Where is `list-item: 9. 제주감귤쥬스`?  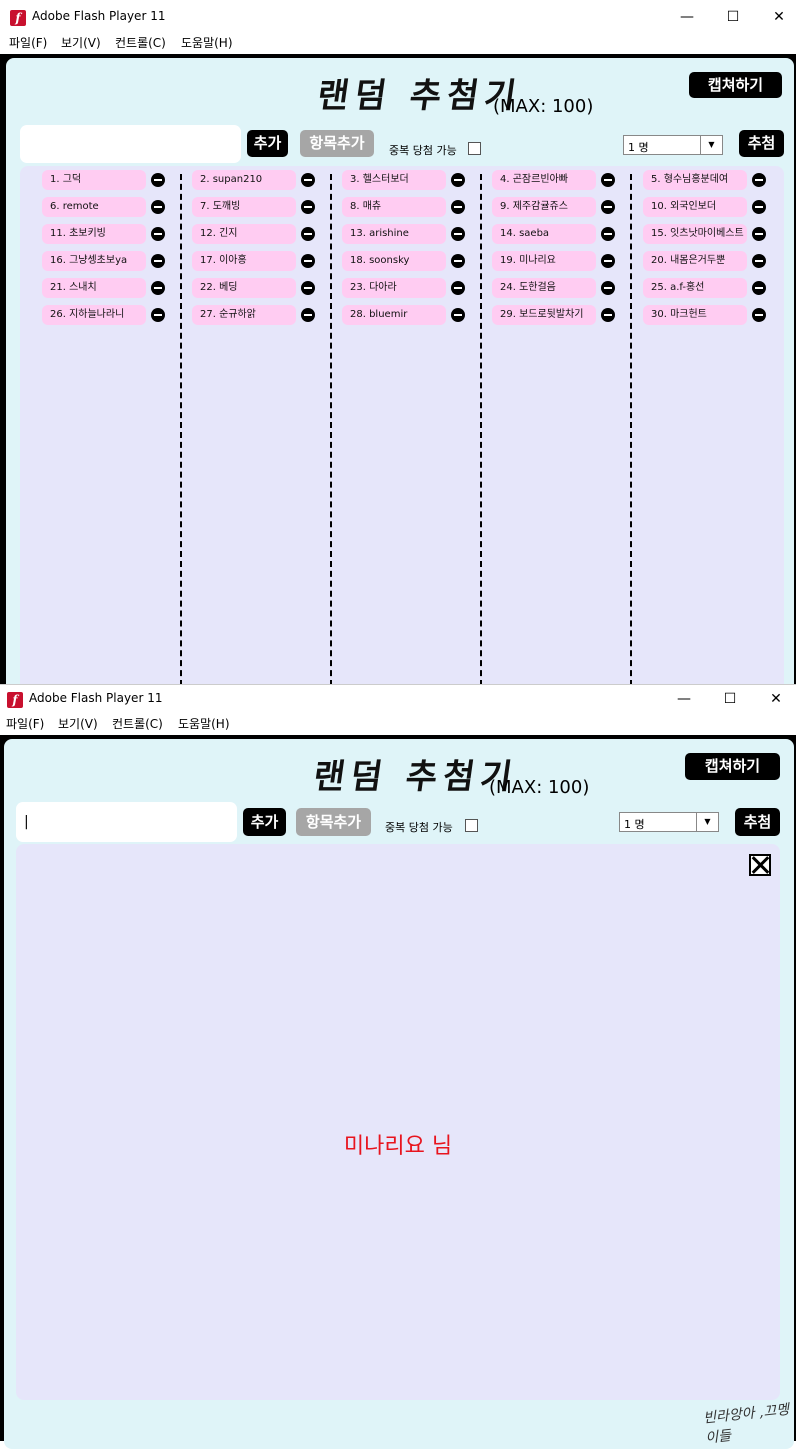
list-item: 9. 제주감귤쥬스 is located at coordinates (544, 207).